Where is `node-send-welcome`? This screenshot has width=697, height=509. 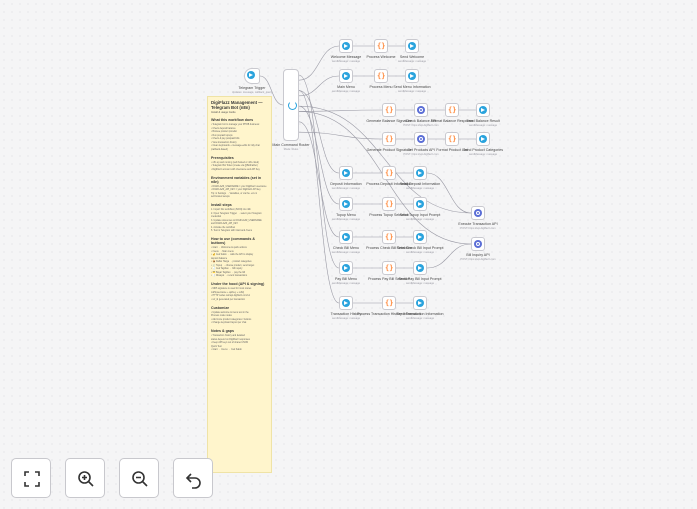
node-send-welcome is located at coordinates (412, 46).